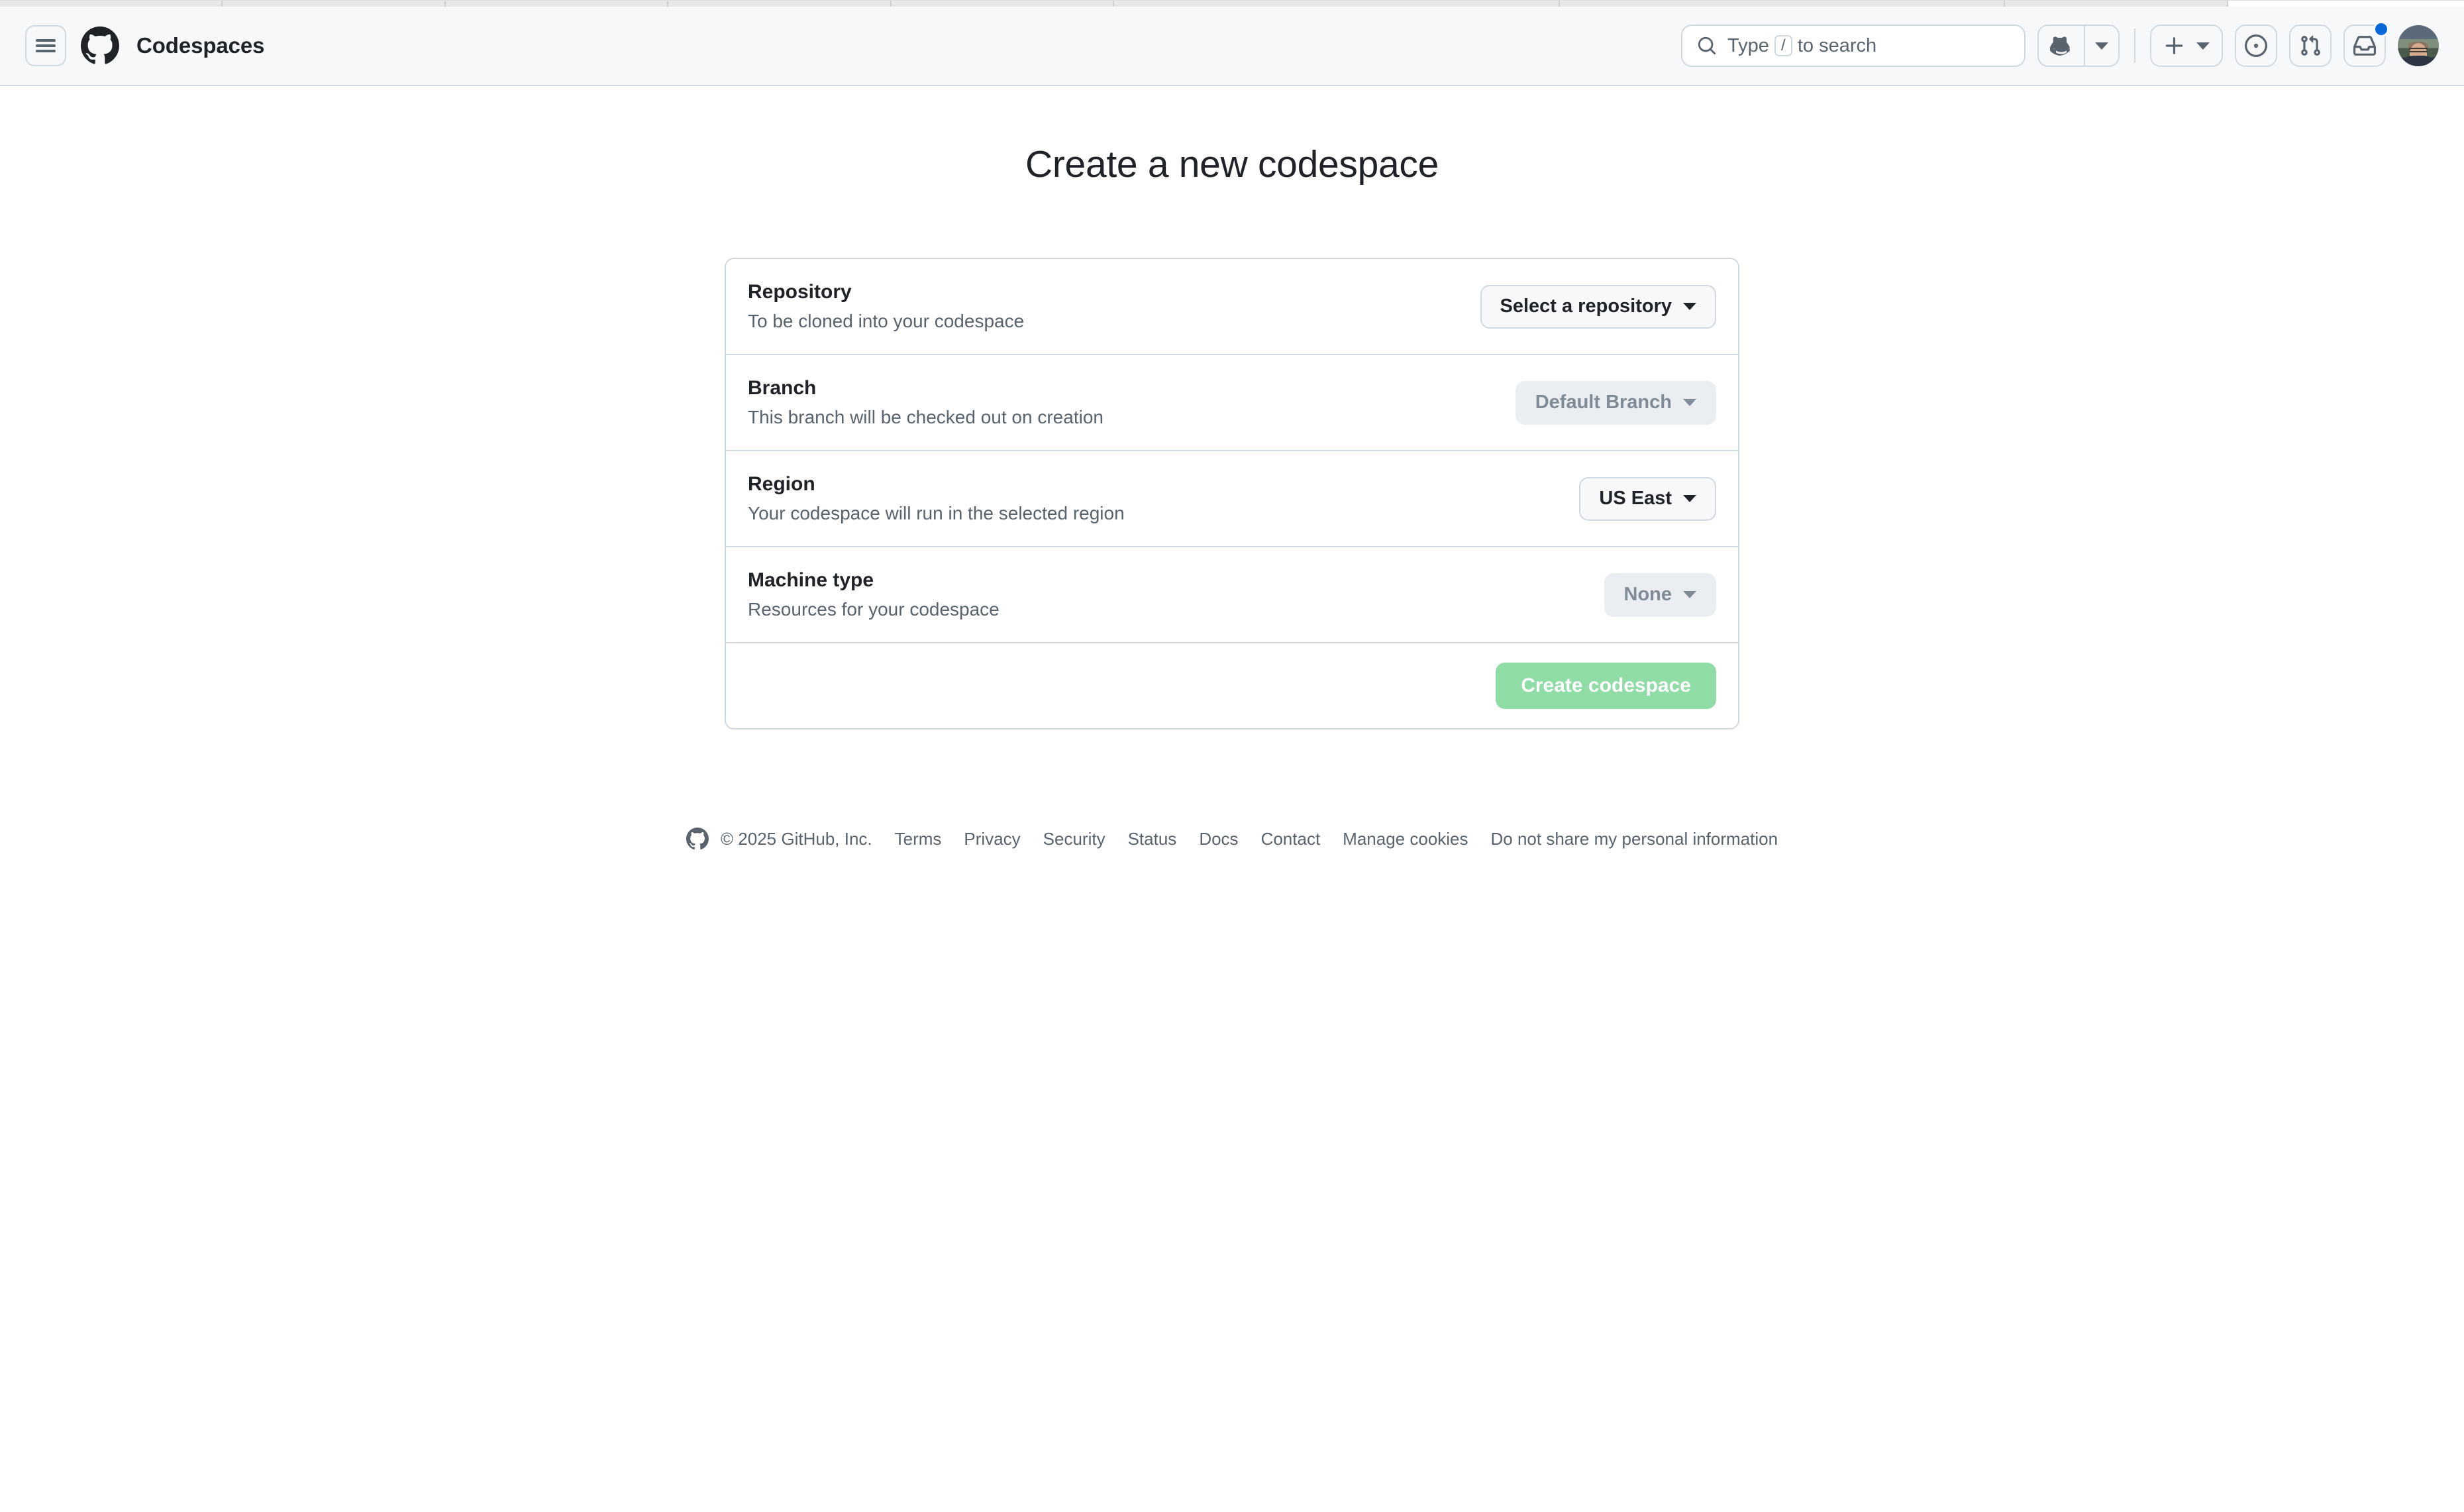  What do you see at coordinates (874, 609) in the screenshot?
I see `form-row-description: Resources for your codespace` at bounding box center [874, 609].